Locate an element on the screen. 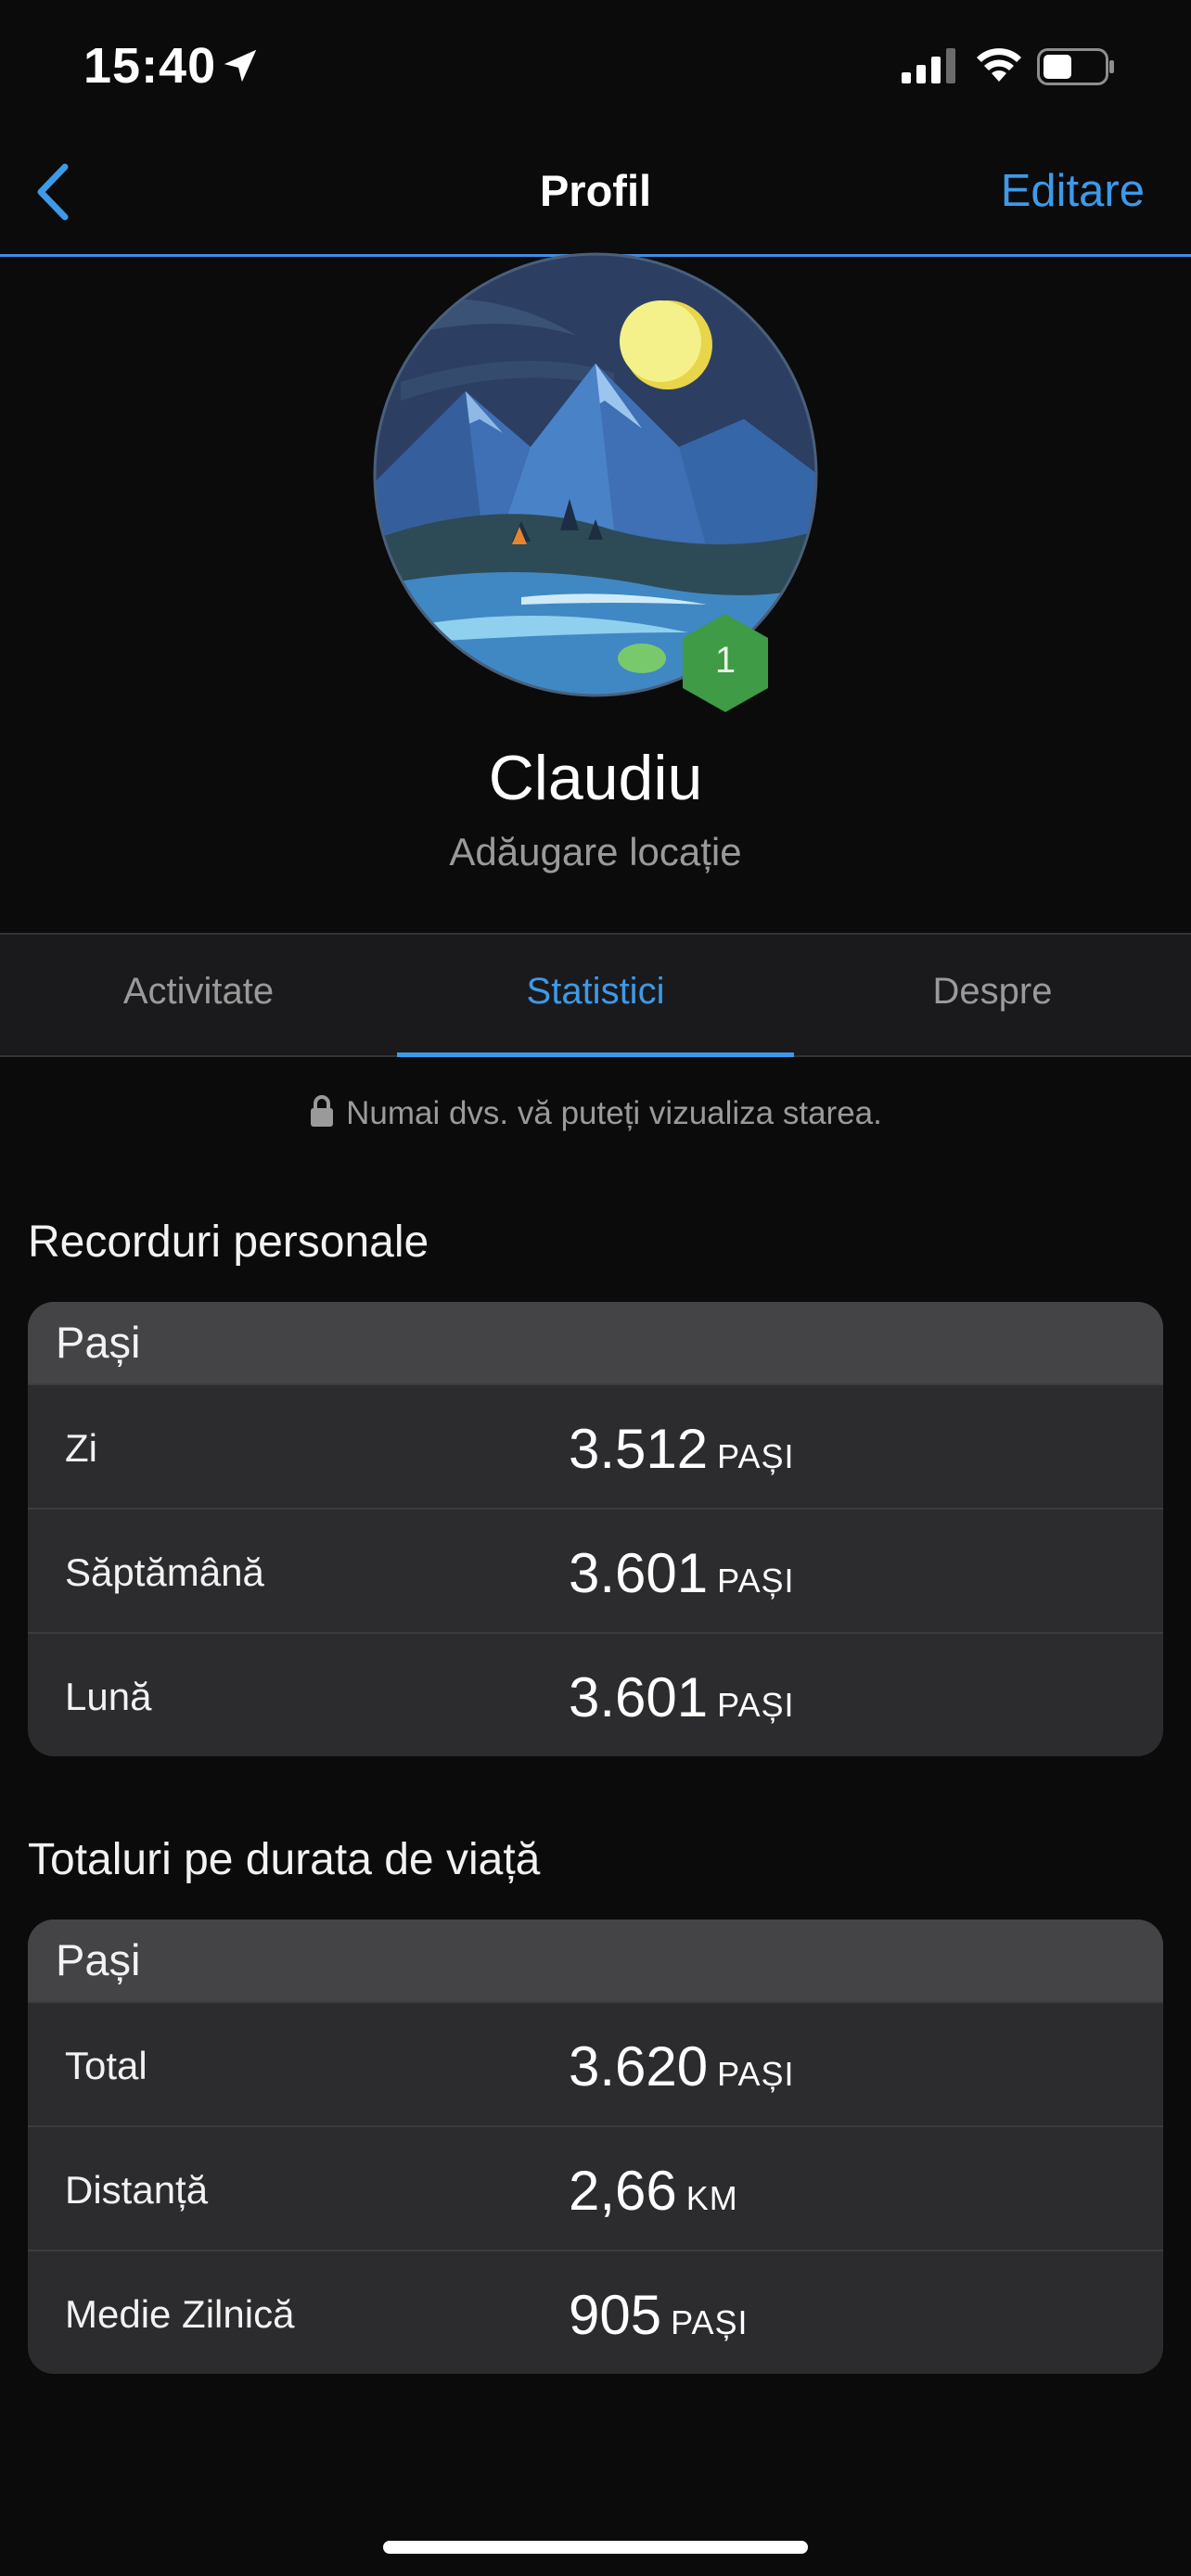 This screenshot has height=2576, width=1191. row-label: Săptămână is located at coordinates (164, 1572).